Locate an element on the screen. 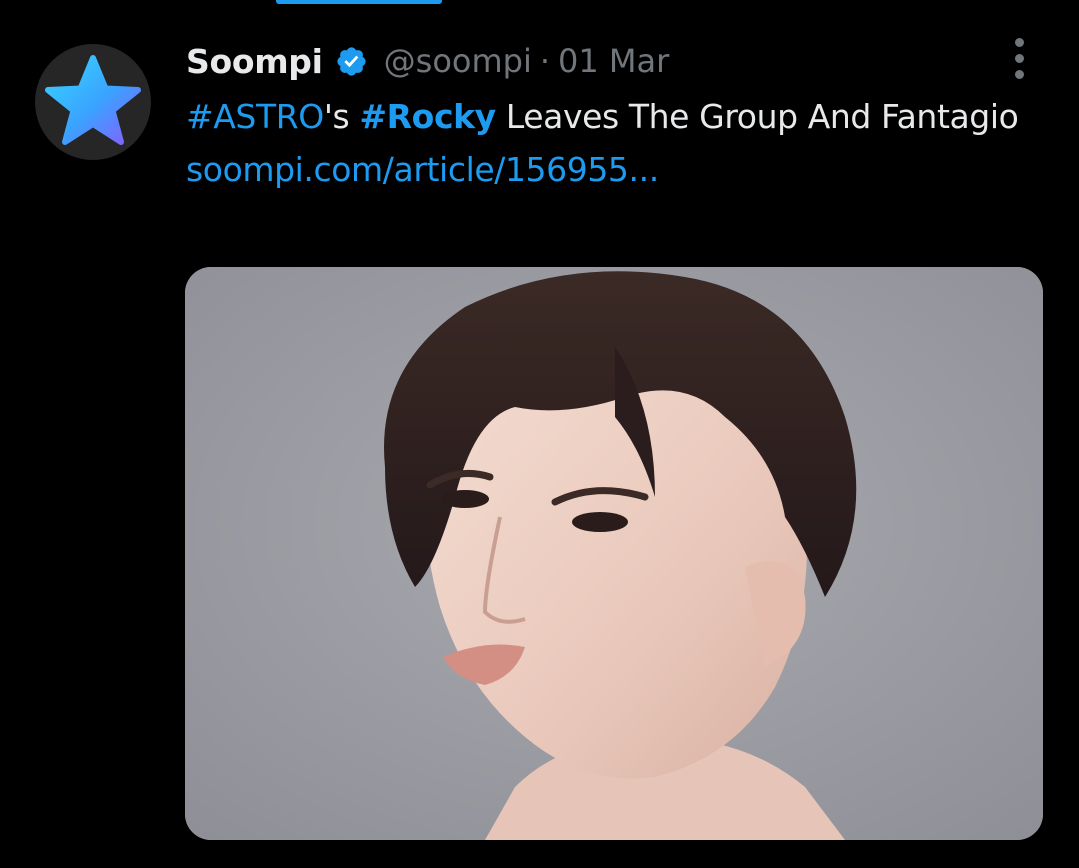 This screenshot has width=1079, height=868. avatar is located at coordinates (93, 102).